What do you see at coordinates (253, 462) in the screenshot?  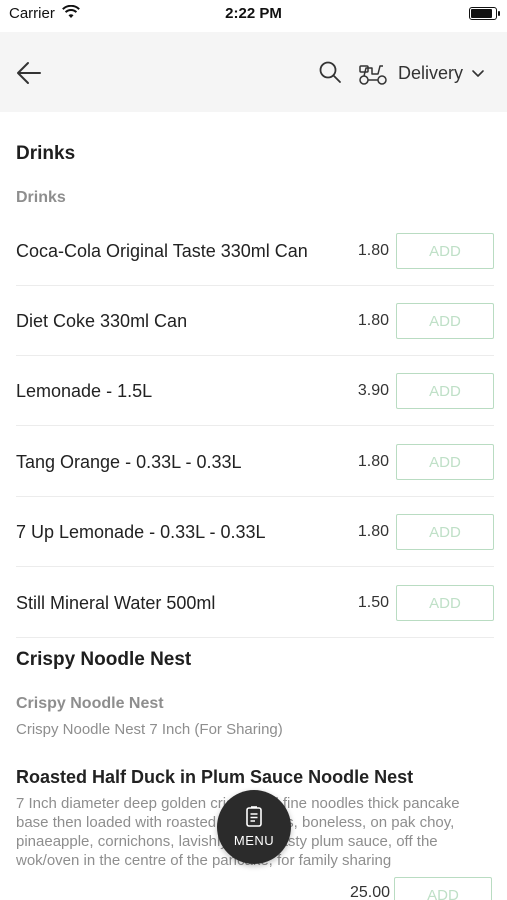 I see `menu-item: Tang Orange - 0.33L - 0.33L 1.80 ADD` at bounding box center [253, 462].